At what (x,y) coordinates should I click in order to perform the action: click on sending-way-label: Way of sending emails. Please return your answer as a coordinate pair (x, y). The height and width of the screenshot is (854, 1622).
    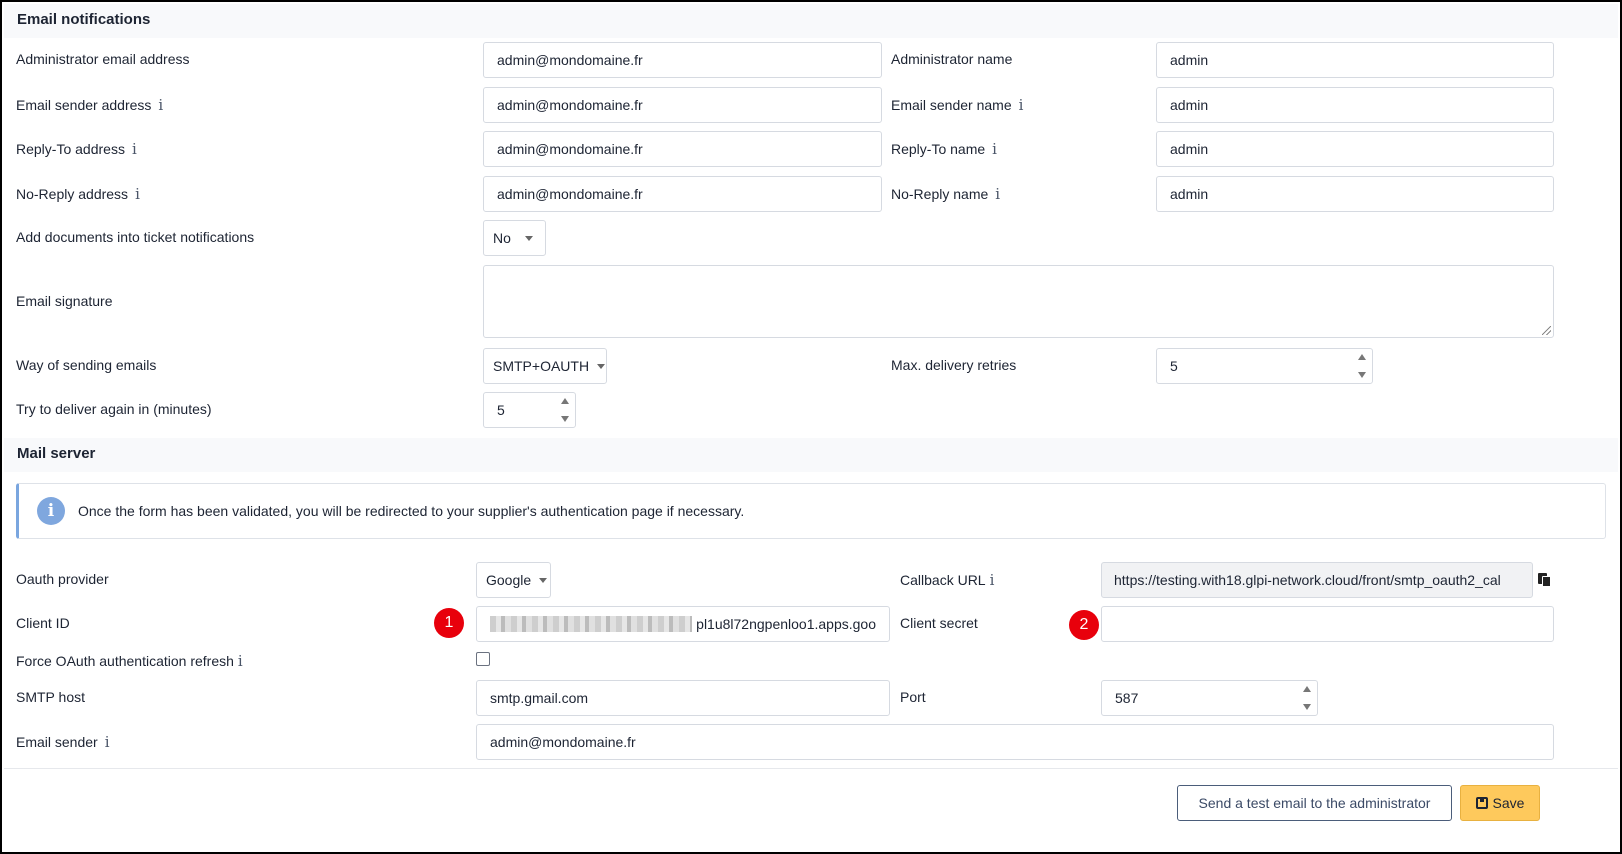
    Looking at the image, I should click on (86, 365).